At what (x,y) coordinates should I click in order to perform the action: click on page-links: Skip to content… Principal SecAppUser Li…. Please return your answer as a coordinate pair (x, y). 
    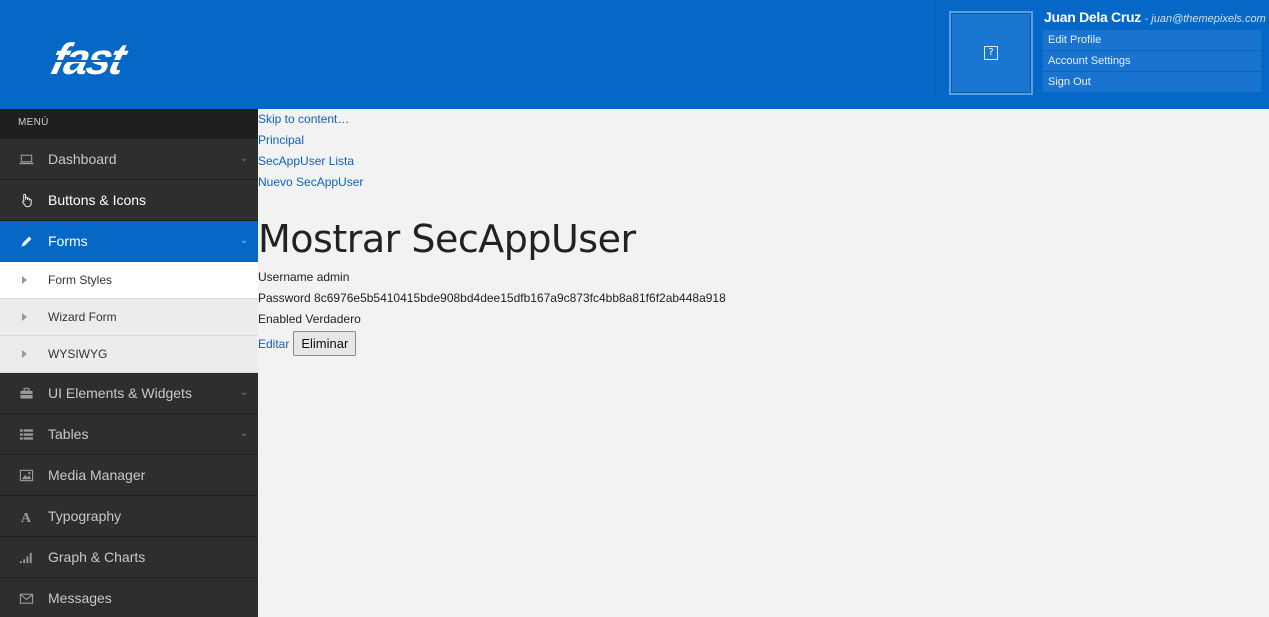
    Looking at the image, I should click on (763, 151).